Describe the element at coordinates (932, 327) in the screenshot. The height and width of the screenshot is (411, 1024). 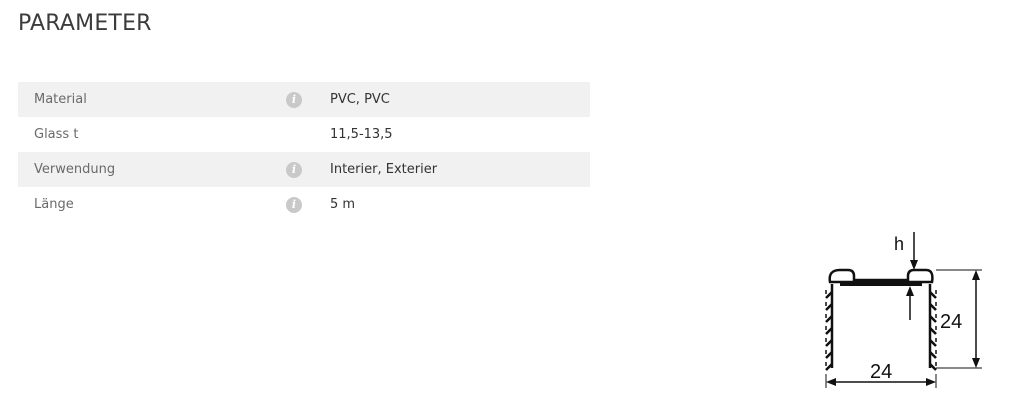
I see `profile-right-leg` at that location.